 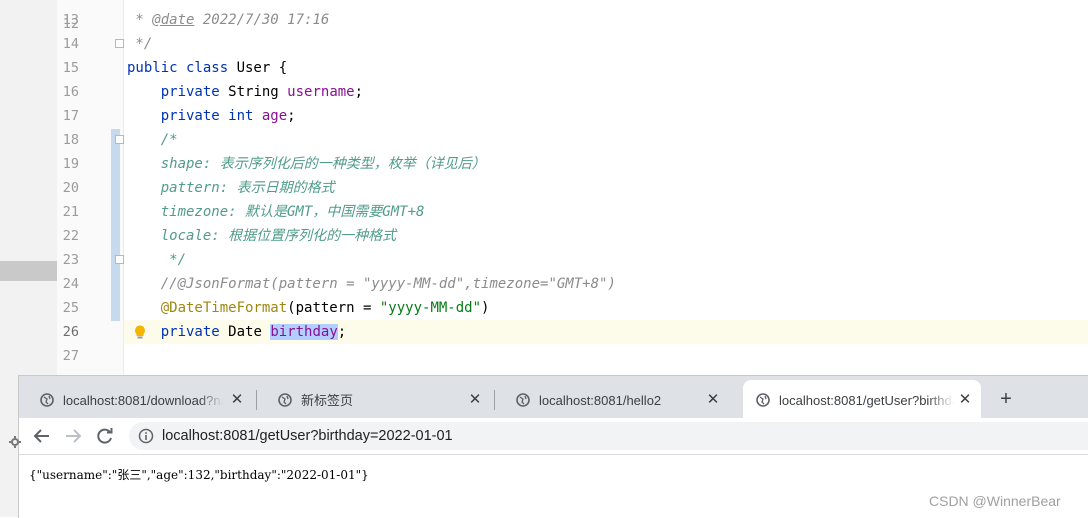 What do you see at coordinates (544, 188) in the screenshot?
I see `code-line: 20 pattern: 表示日期的格式` at bounding box center [544, 188].